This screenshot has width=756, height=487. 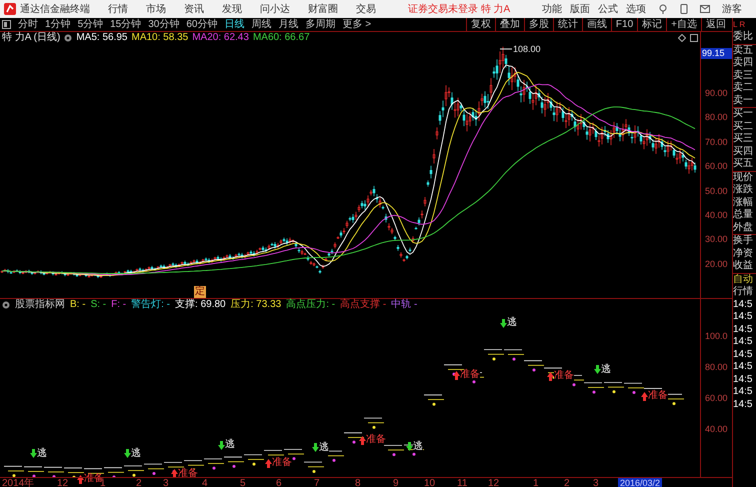 What do you see at coordinates (744, 37) in the screenshot?
I see `quote-field-label: 委比` at bounding box center [744, 37].